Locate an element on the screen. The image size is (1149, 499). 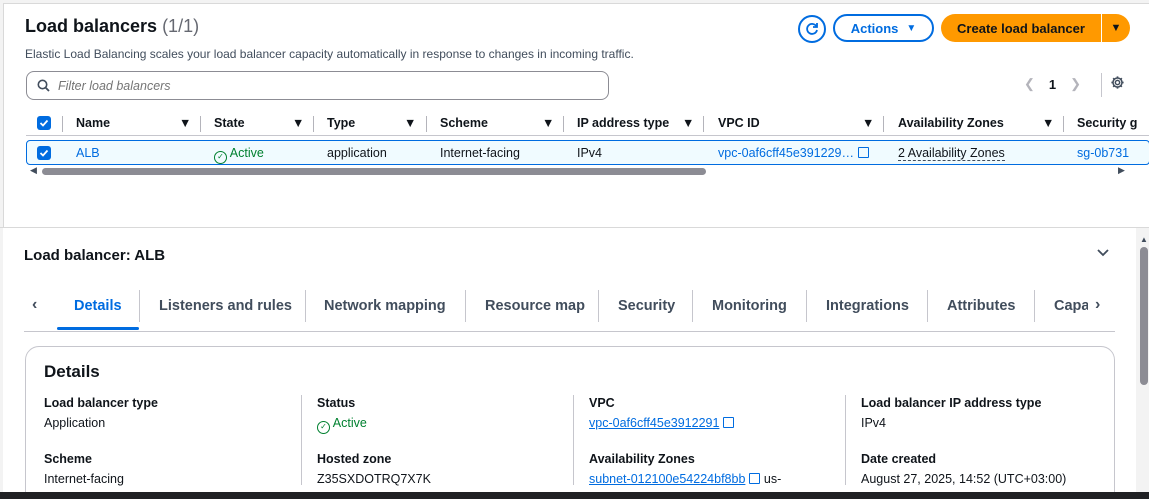
column-header-ip-type: IP address type is located at coordinates (623, 123).